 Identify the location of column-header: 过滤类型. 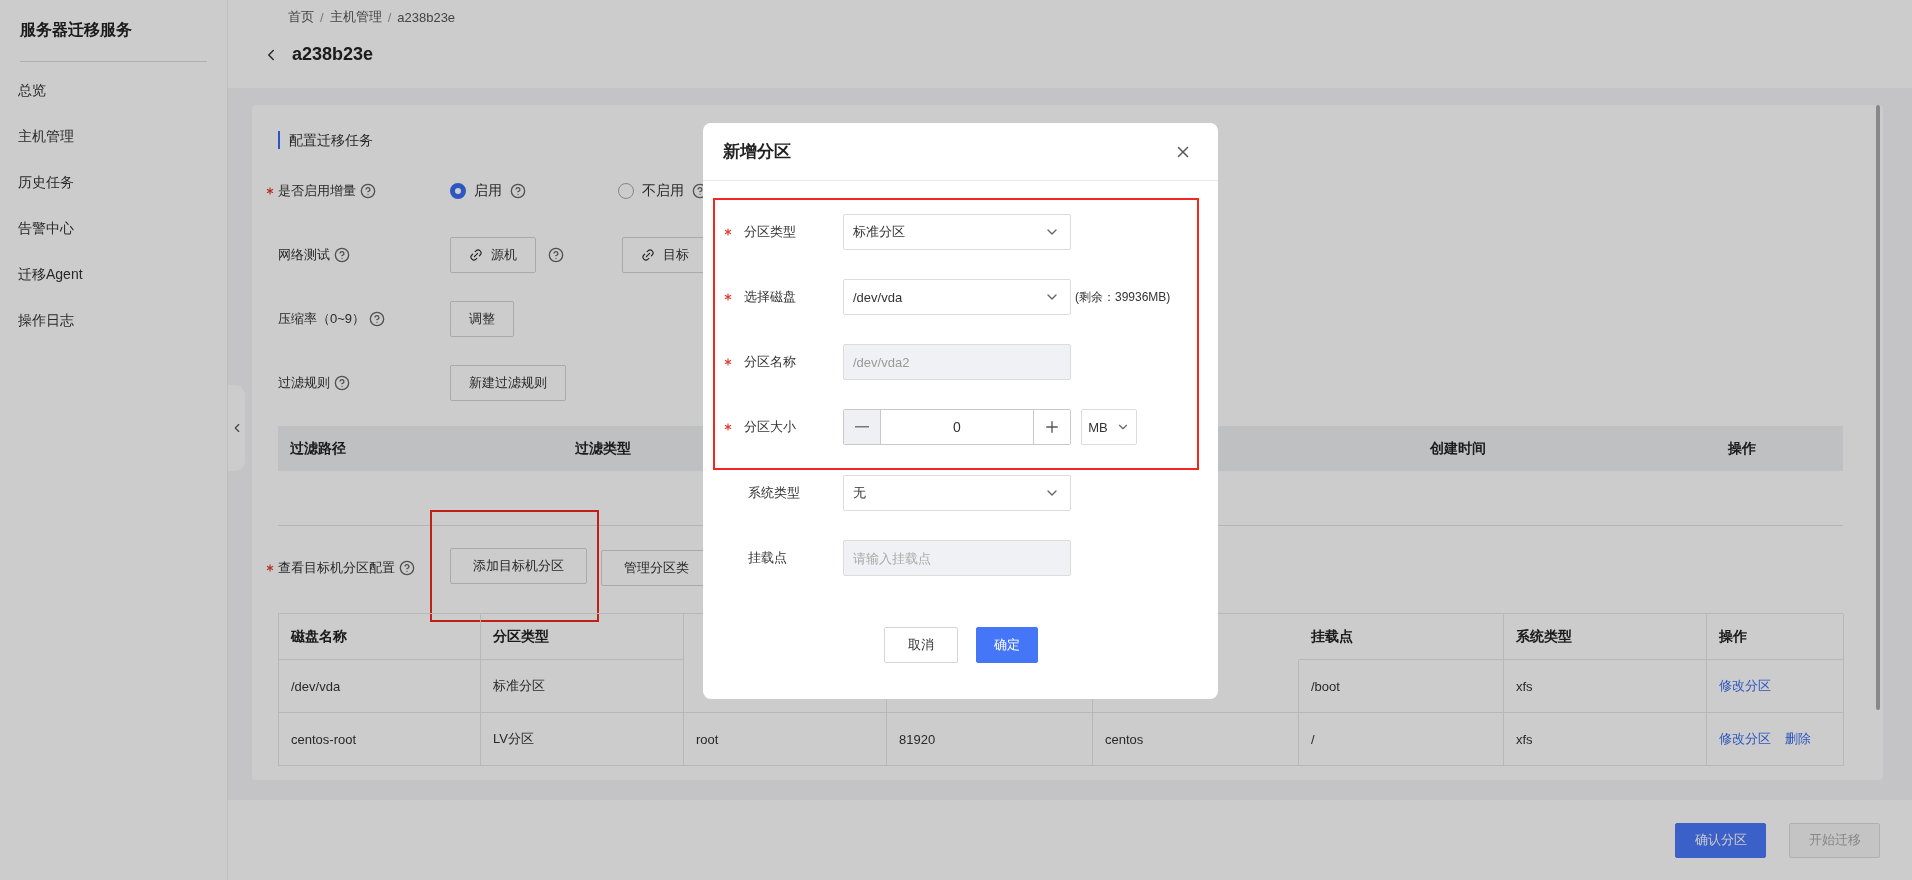
(603, 448).